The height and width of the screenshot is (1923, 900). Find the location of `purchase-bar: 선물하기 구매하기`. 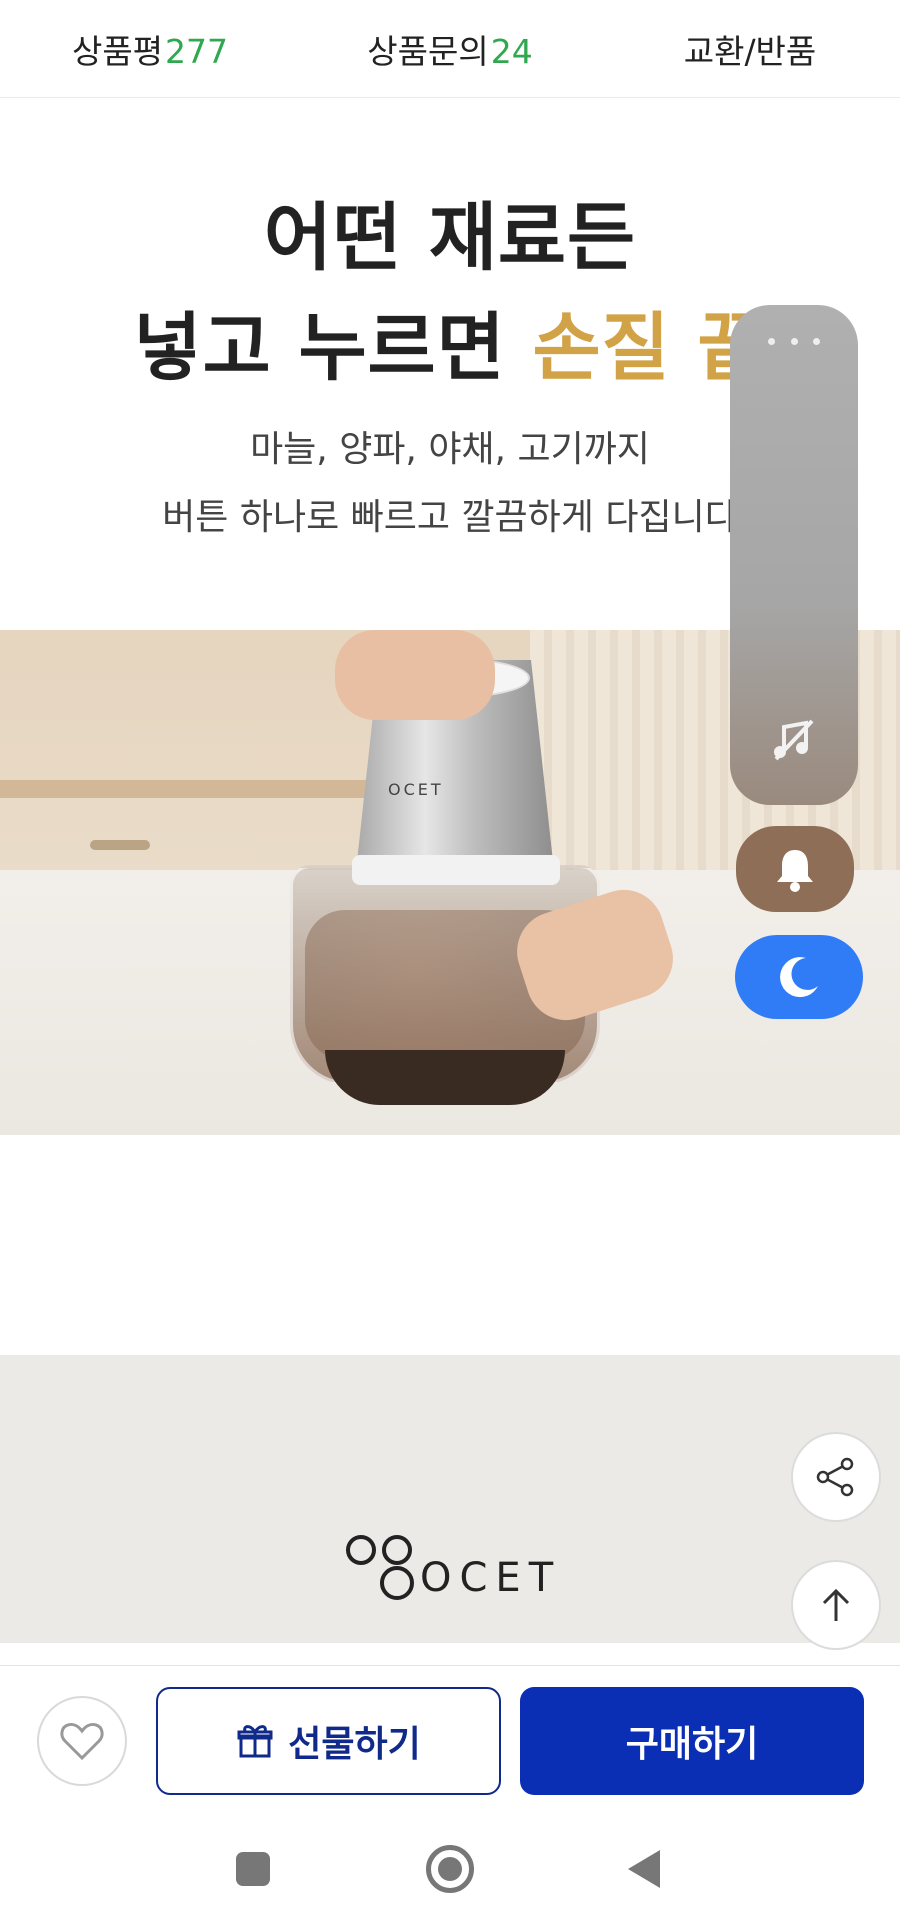

purchase-bar: 선물하기 구매하기 is located at coordinates (450, 1735).